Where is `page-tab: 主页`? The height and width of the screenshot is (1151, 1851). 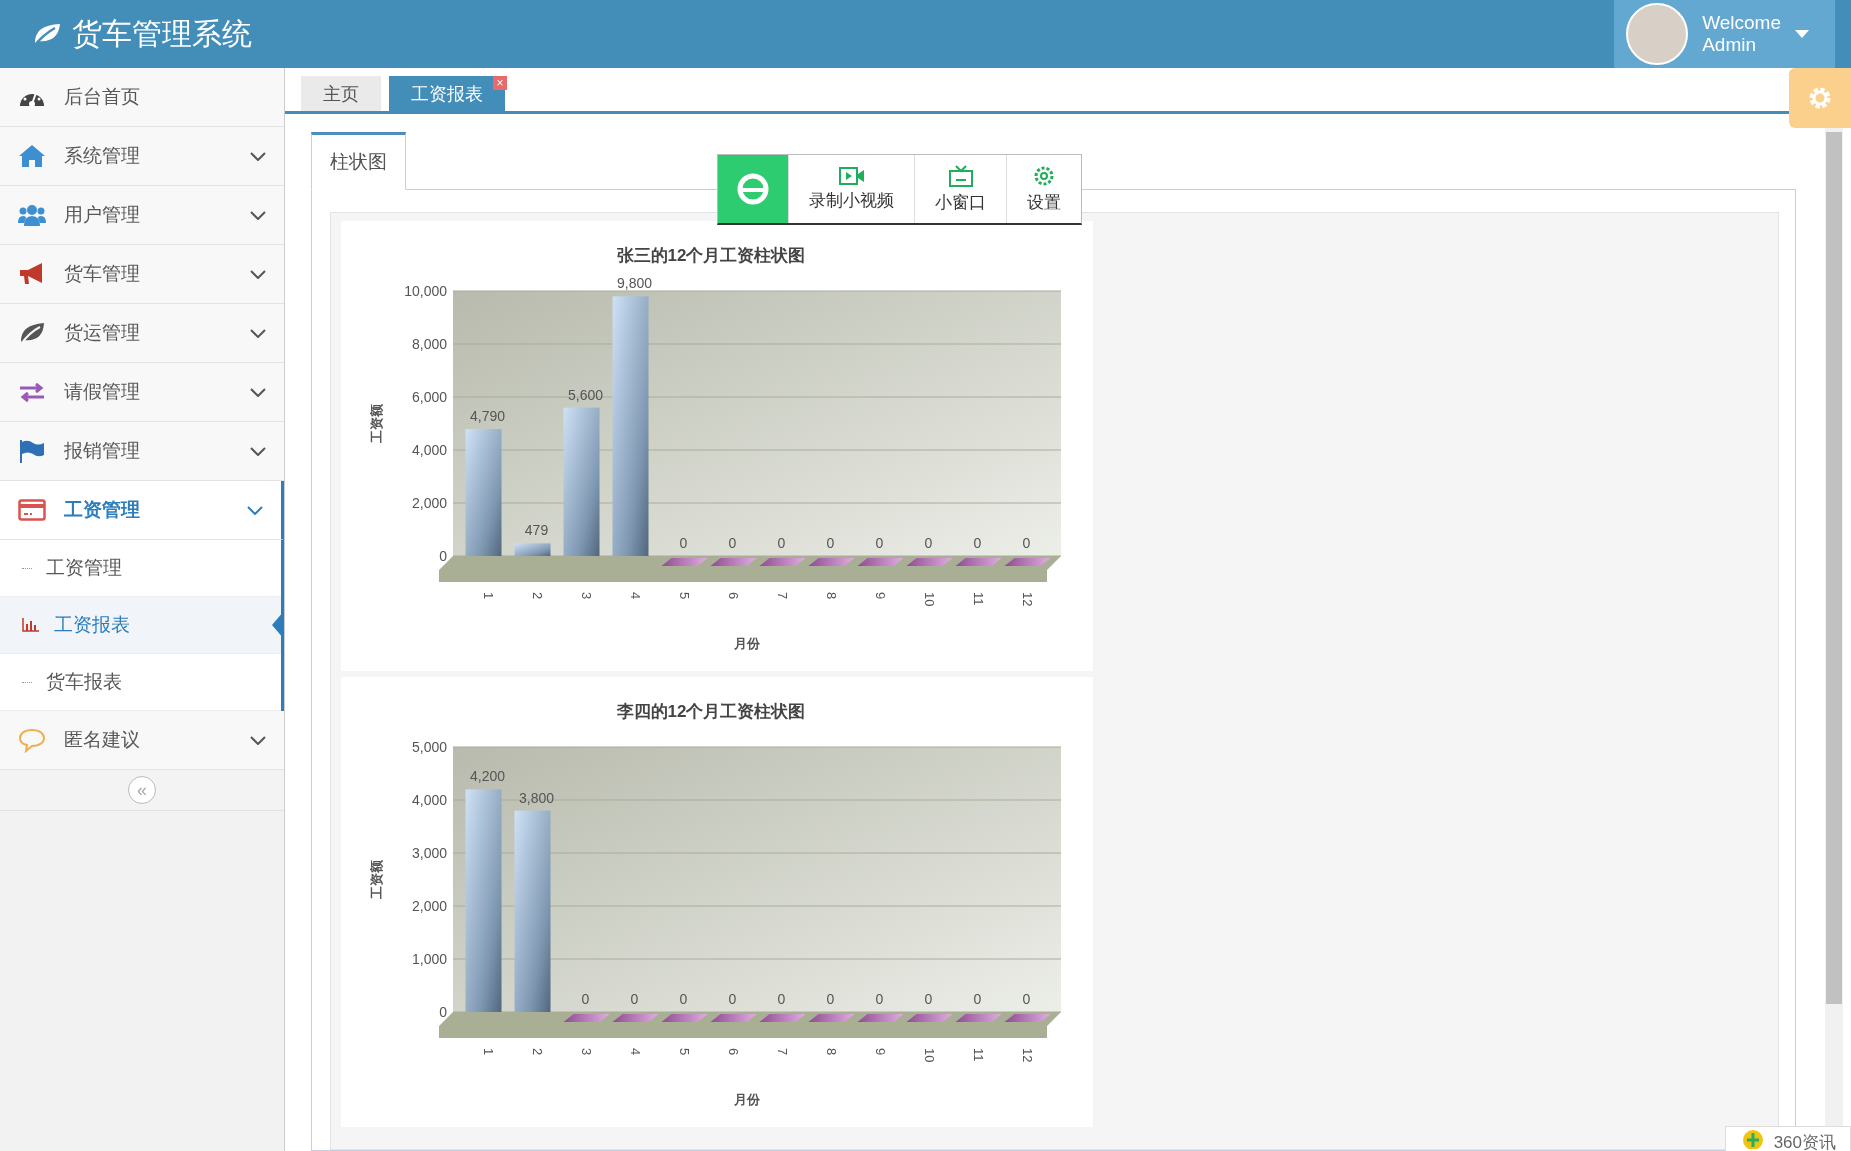
page-tab: 主页 is located at coordinates (341, 93).